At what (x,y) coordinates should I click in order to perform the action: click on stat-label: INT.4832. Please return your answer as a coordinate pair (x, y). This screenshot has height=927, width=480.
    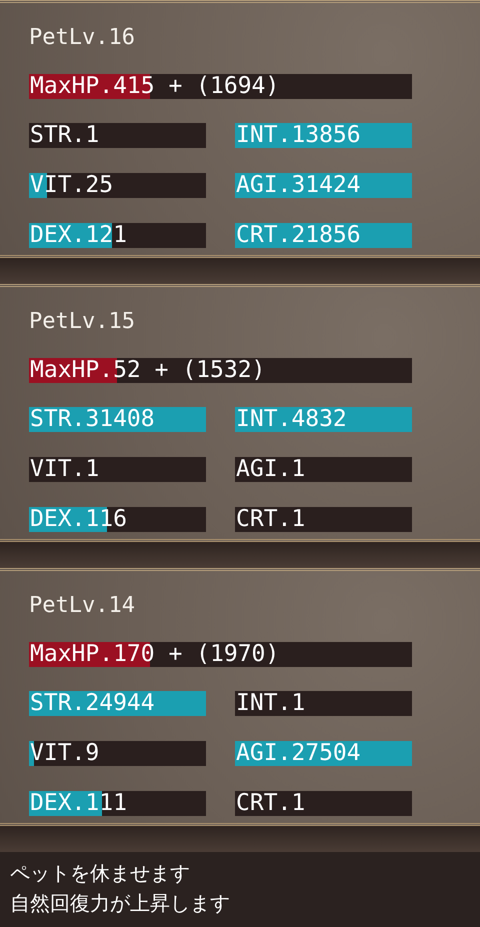
    Looking at the image, I should click on (291, 419).